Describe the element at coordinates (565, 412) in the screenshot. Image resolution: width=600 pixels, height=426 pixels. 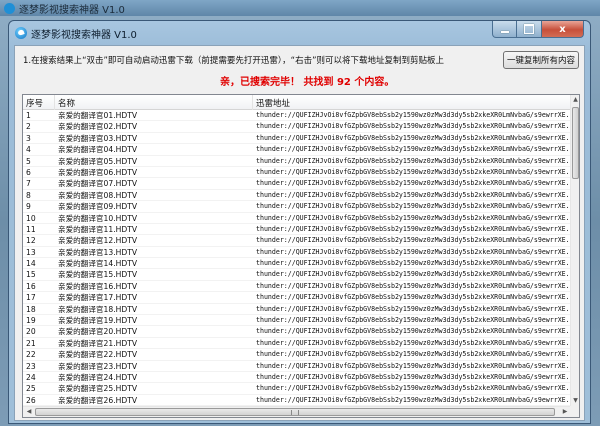
I see `scroll-right-icon: ▶` at that location.